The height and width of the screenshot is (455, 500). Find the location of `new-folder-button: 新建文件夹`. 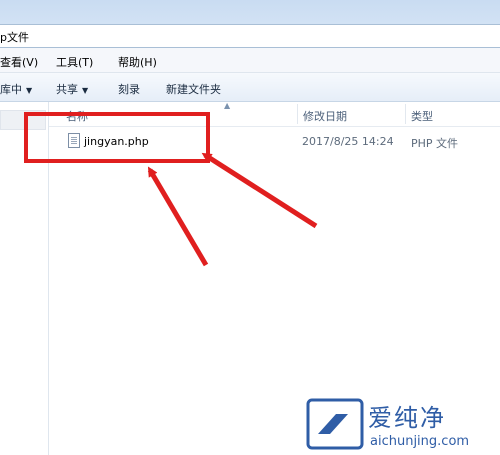

new-folder-button: 新建文件夹 is located at coordinates (193, 89).